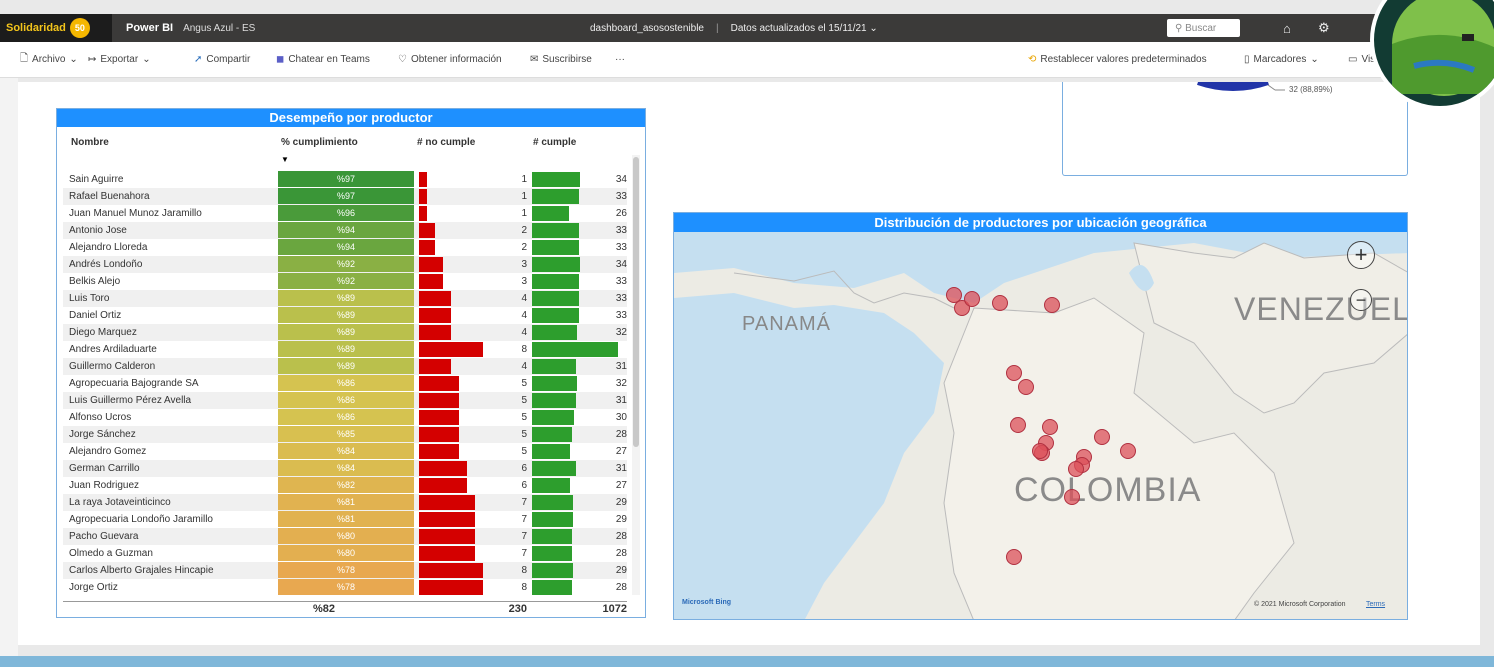 The width and height of the screenshot is (1494, 667). Describe the element at coordinates (345, 485) in the screenshot. I see `table-row: Juan Rodriguez %82 6 27` at that location.